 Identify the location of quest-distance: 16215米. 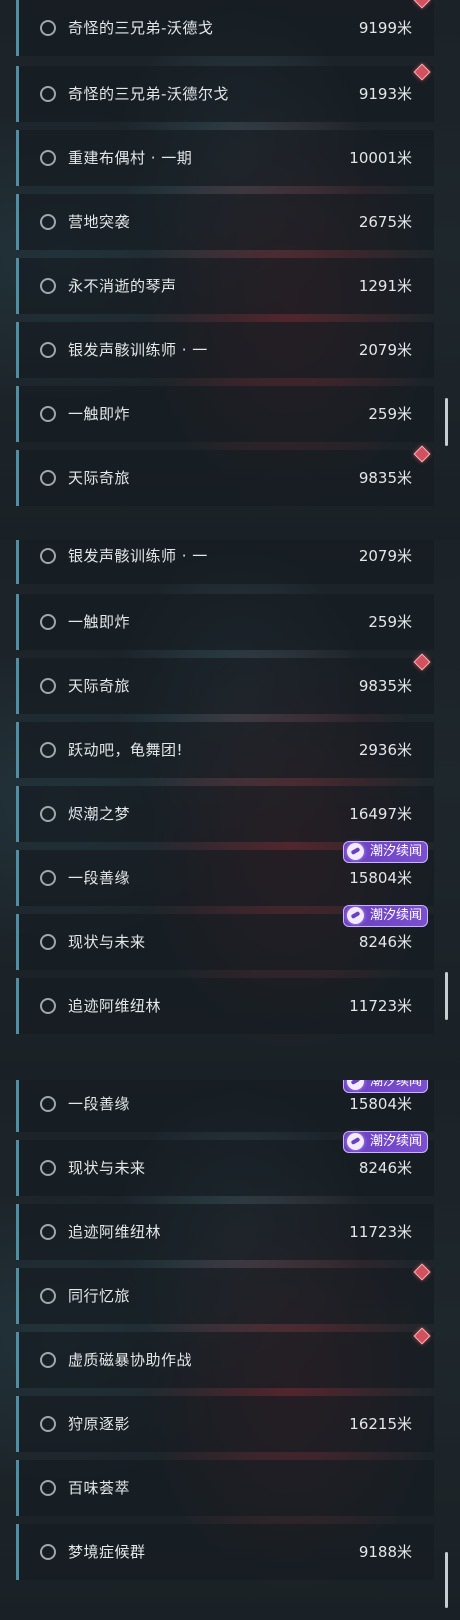
(380, 1424).